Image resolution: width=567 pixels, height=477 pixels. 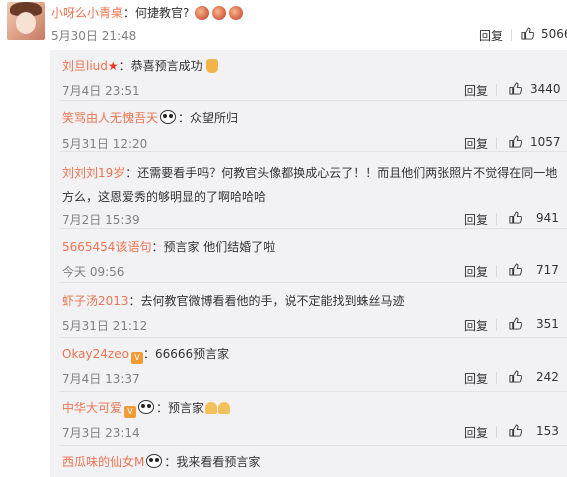 I want to click on list-item: 5665454该语句：预言家 他们结婚了啦 今天 09:56 回复 717, so click(x=308, y=256).